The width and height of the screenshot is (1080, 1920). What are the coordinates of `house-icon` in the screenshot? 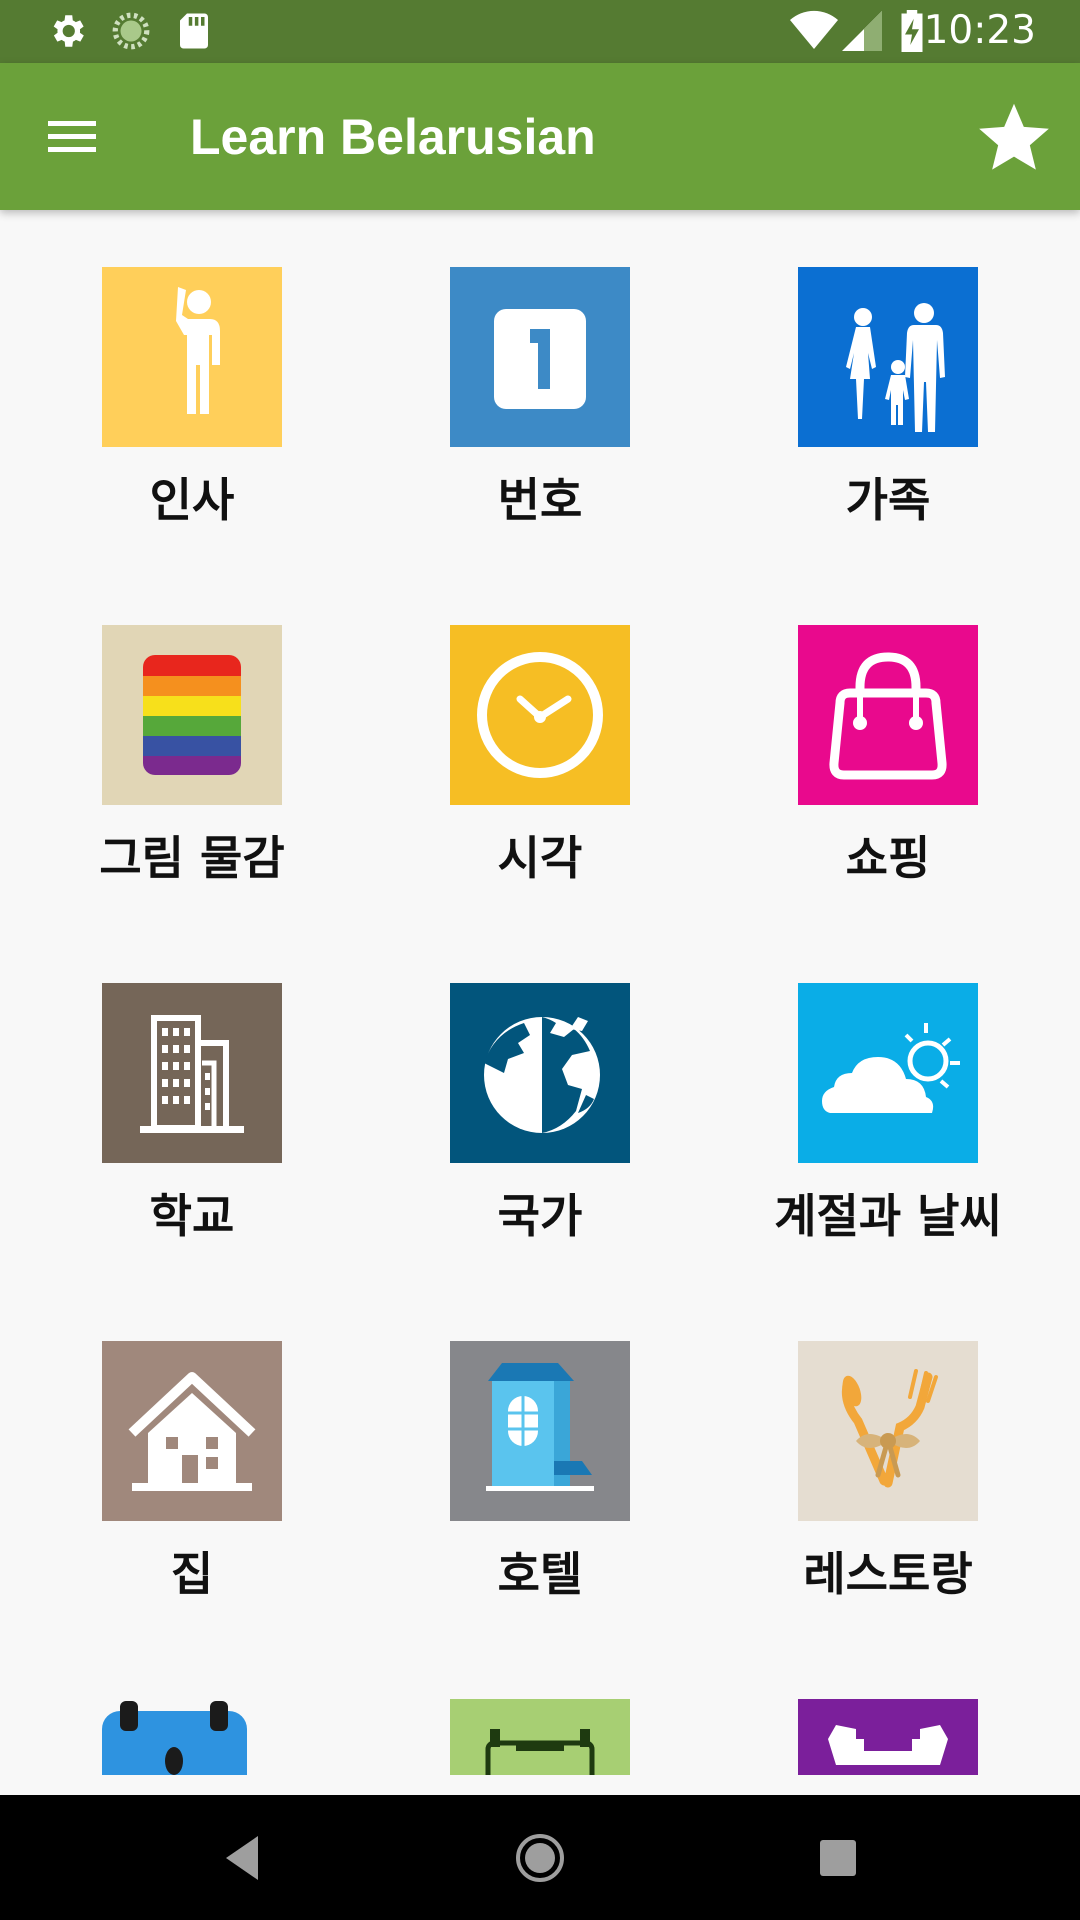 It's located at (192, 1431).